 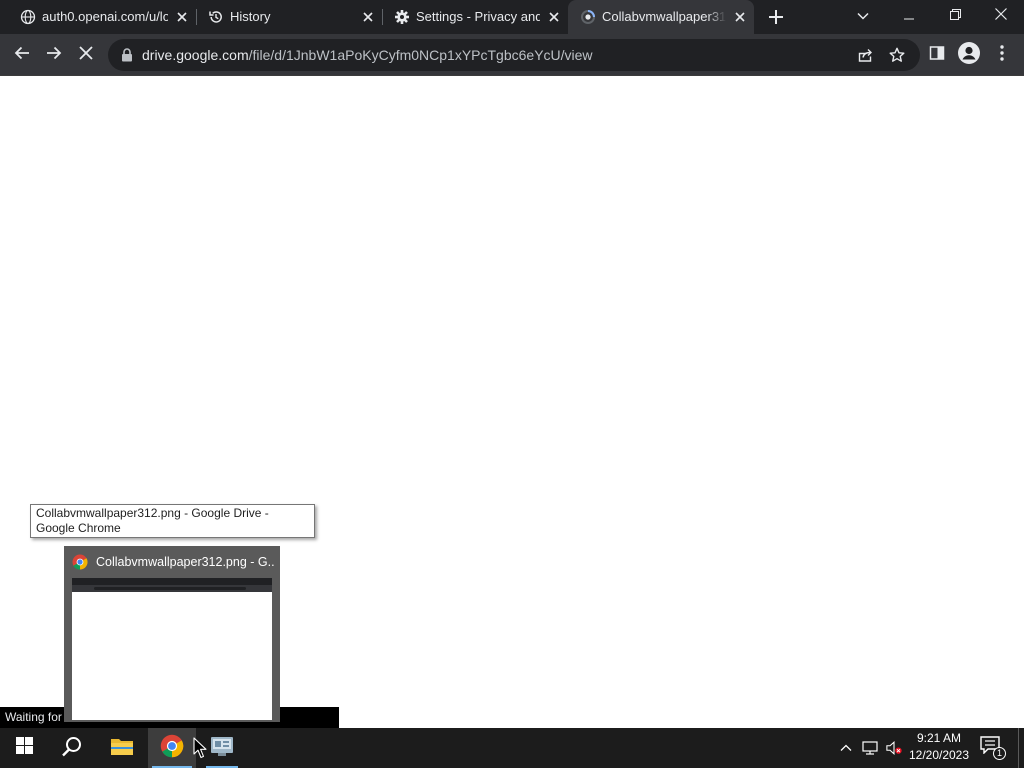 I want to click on windows-taskbar: 9:21 AM 12/20/2023 1, so click(x=512, y=748).